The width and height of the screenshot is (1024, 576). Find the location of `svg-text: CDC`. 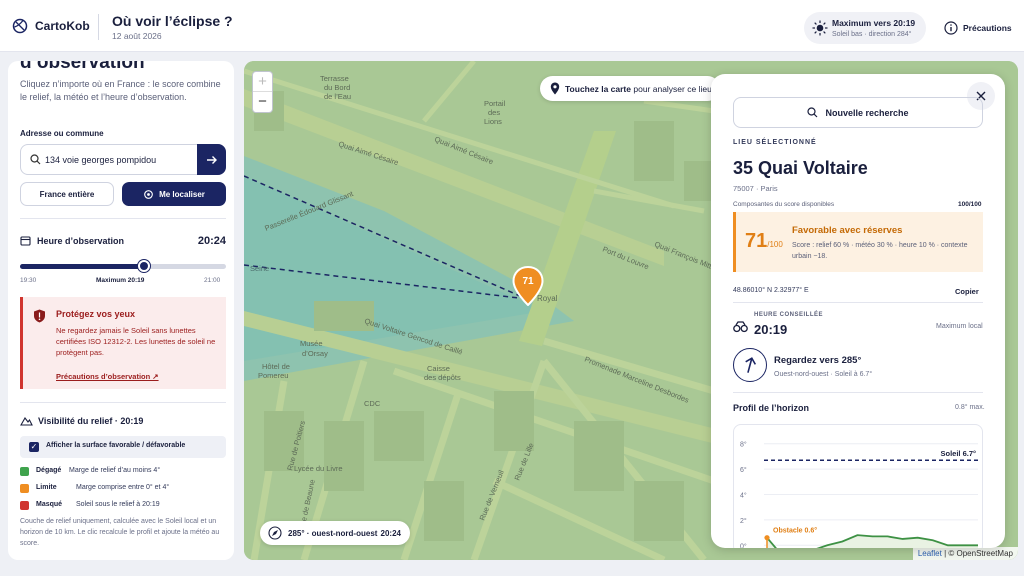

svg-text: CDC is located at coordinates (372, 403).